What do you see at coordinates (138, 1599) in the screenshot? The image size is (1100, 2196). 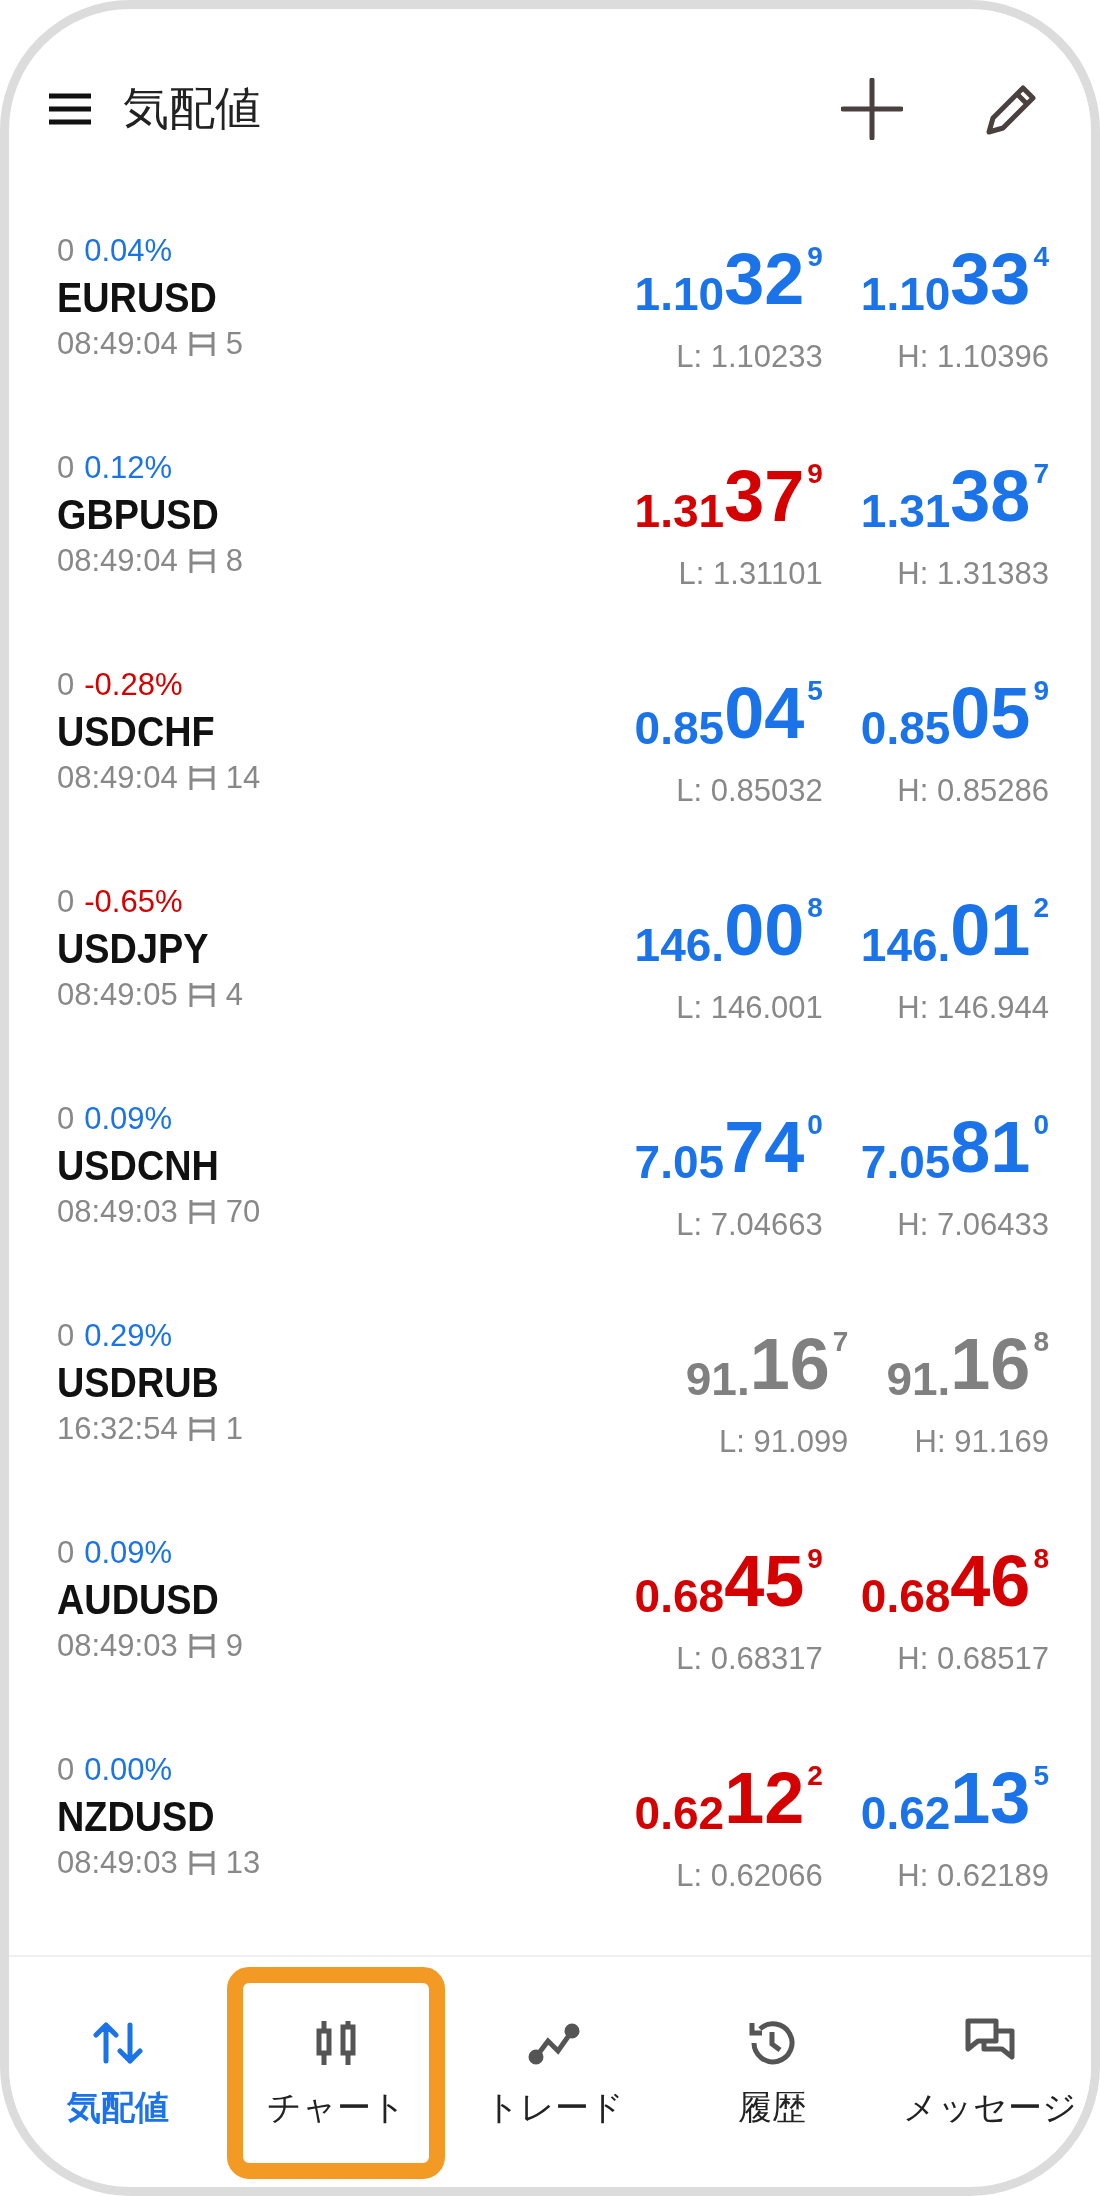 I see `symbol-name: AUDUSD` at bounding box center [138, 1599].